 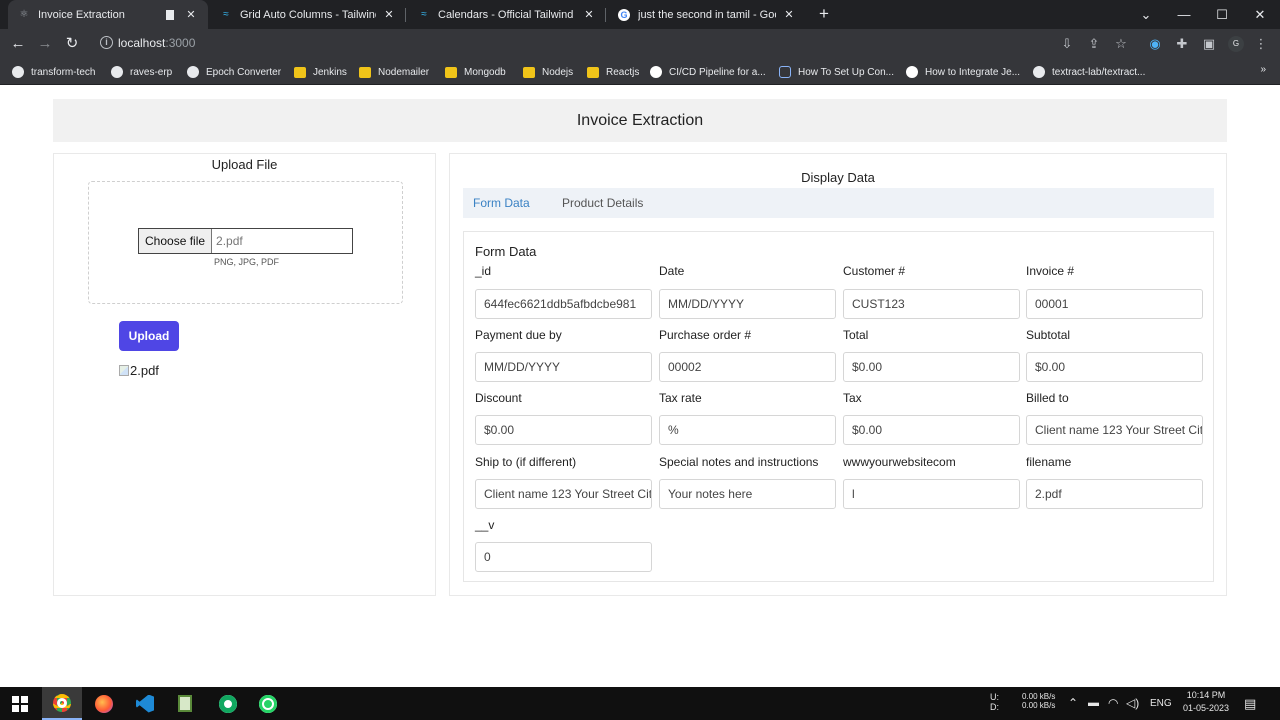 What do you see at coordinates (707, 14) in the screenshot?
I see `browser-tab-google-search: G just the second in tamil - Google ✕` at bounding box center [707, 14].